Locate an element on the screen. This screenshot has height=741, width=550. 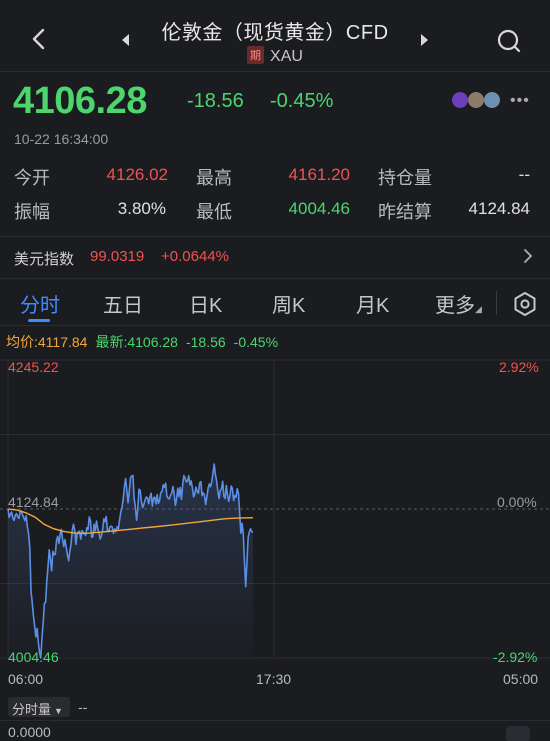
tab-more-label: 更多 is located at coordinates (455, 306).